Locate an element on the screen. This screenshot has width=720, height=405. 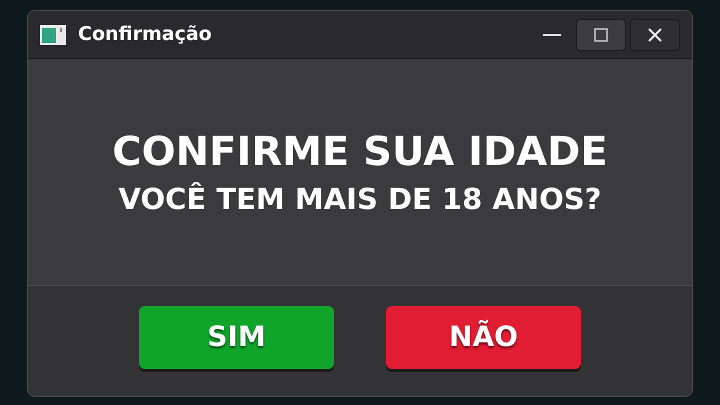
close-icon is located at coordinates (655, 34).